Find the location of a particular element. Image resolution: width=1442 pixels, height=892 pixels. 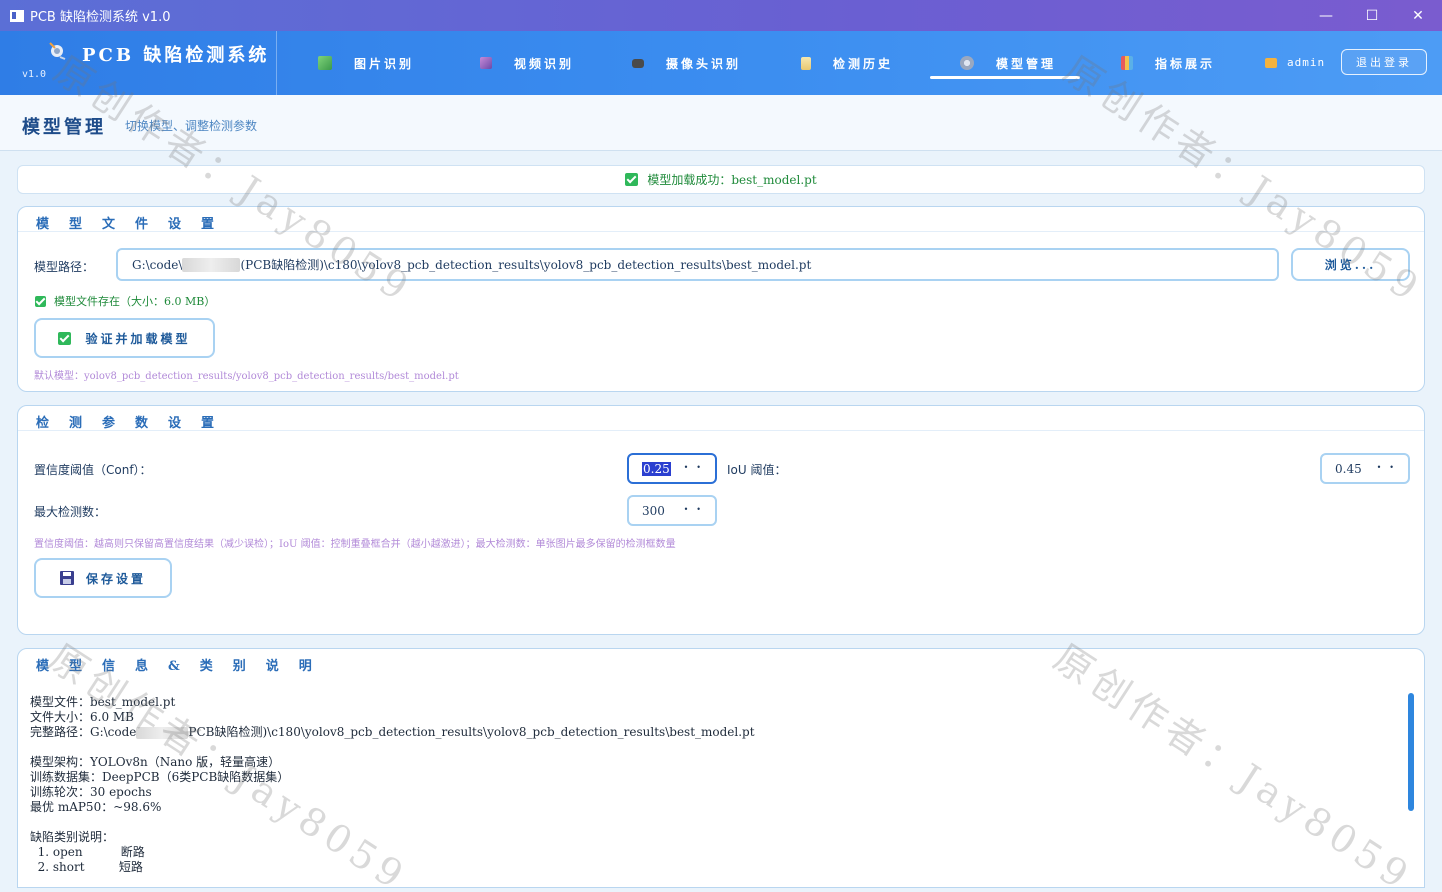

page-header: 模型管理 切换模型、调整检测参数 is located at coordinates (721, 123).